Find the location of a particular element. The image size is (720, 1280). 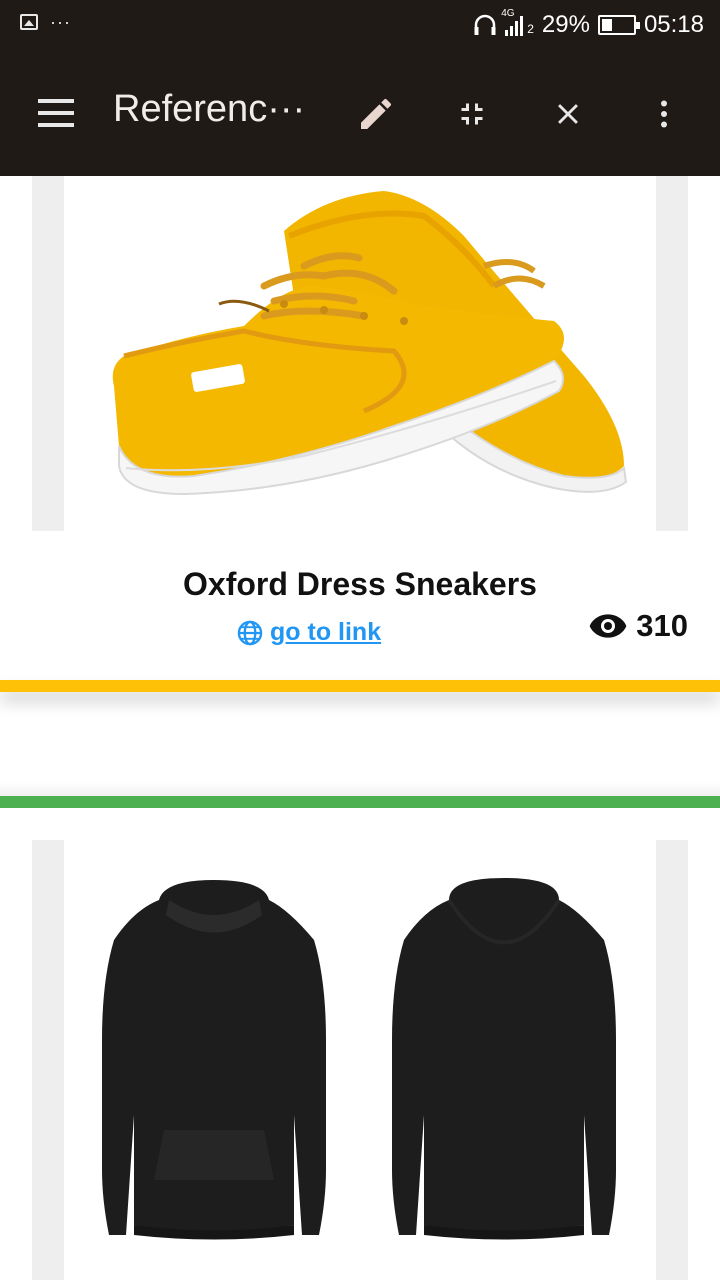

go-to-link: go to link is located at coordinates (308, 632).